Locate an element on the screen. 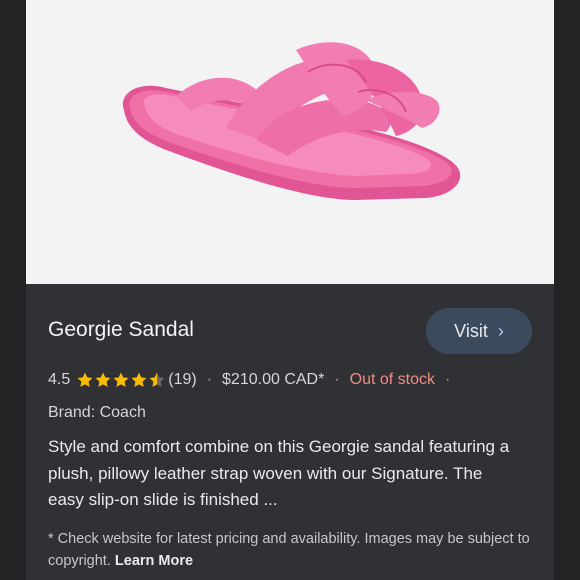  product-title: Georgie Sandal is located at coordinates (121, 329).